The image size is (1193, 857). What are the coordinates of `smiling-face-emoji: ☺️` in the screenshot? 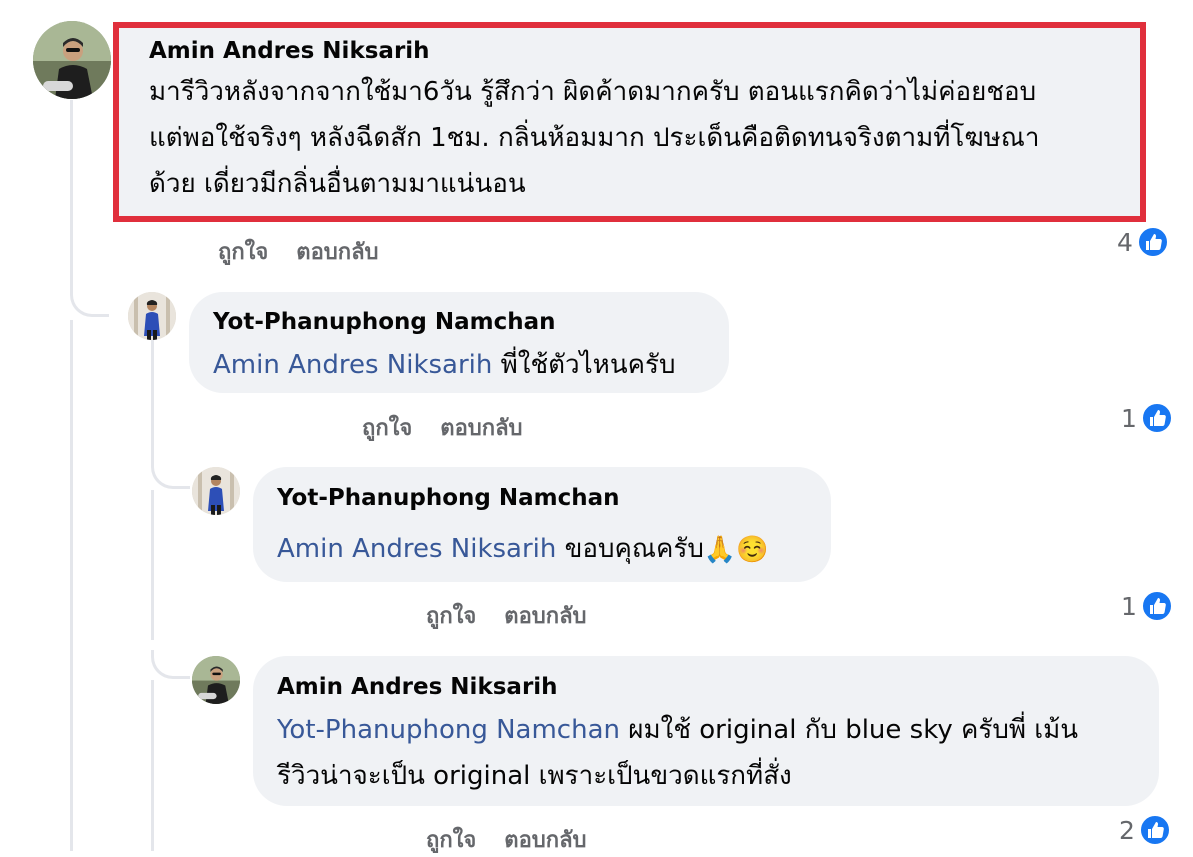 It's located at (752, 549).